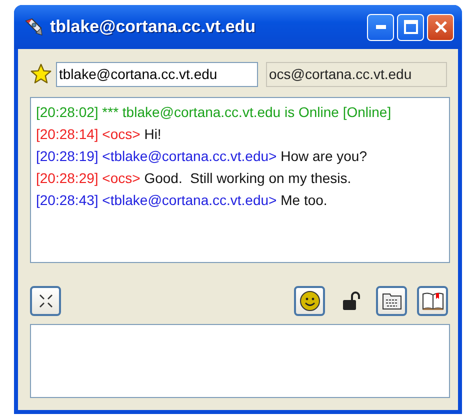 This screenshot has width=467, height=417. What do you see at coordinates (157, 74) in the screenshot?
I see `local-contact-field: tblake@cortana.cc.vt.edu` at bounding box center [157, 74].